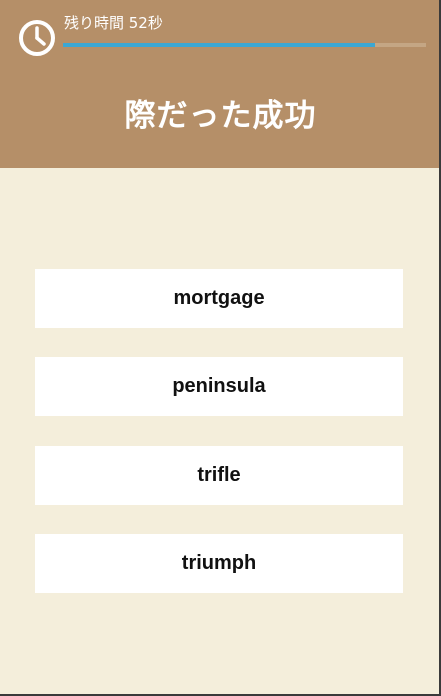  Describe the element at coordinates (219, 45) in the screenshot. I see `time-progress-fill` at that location.